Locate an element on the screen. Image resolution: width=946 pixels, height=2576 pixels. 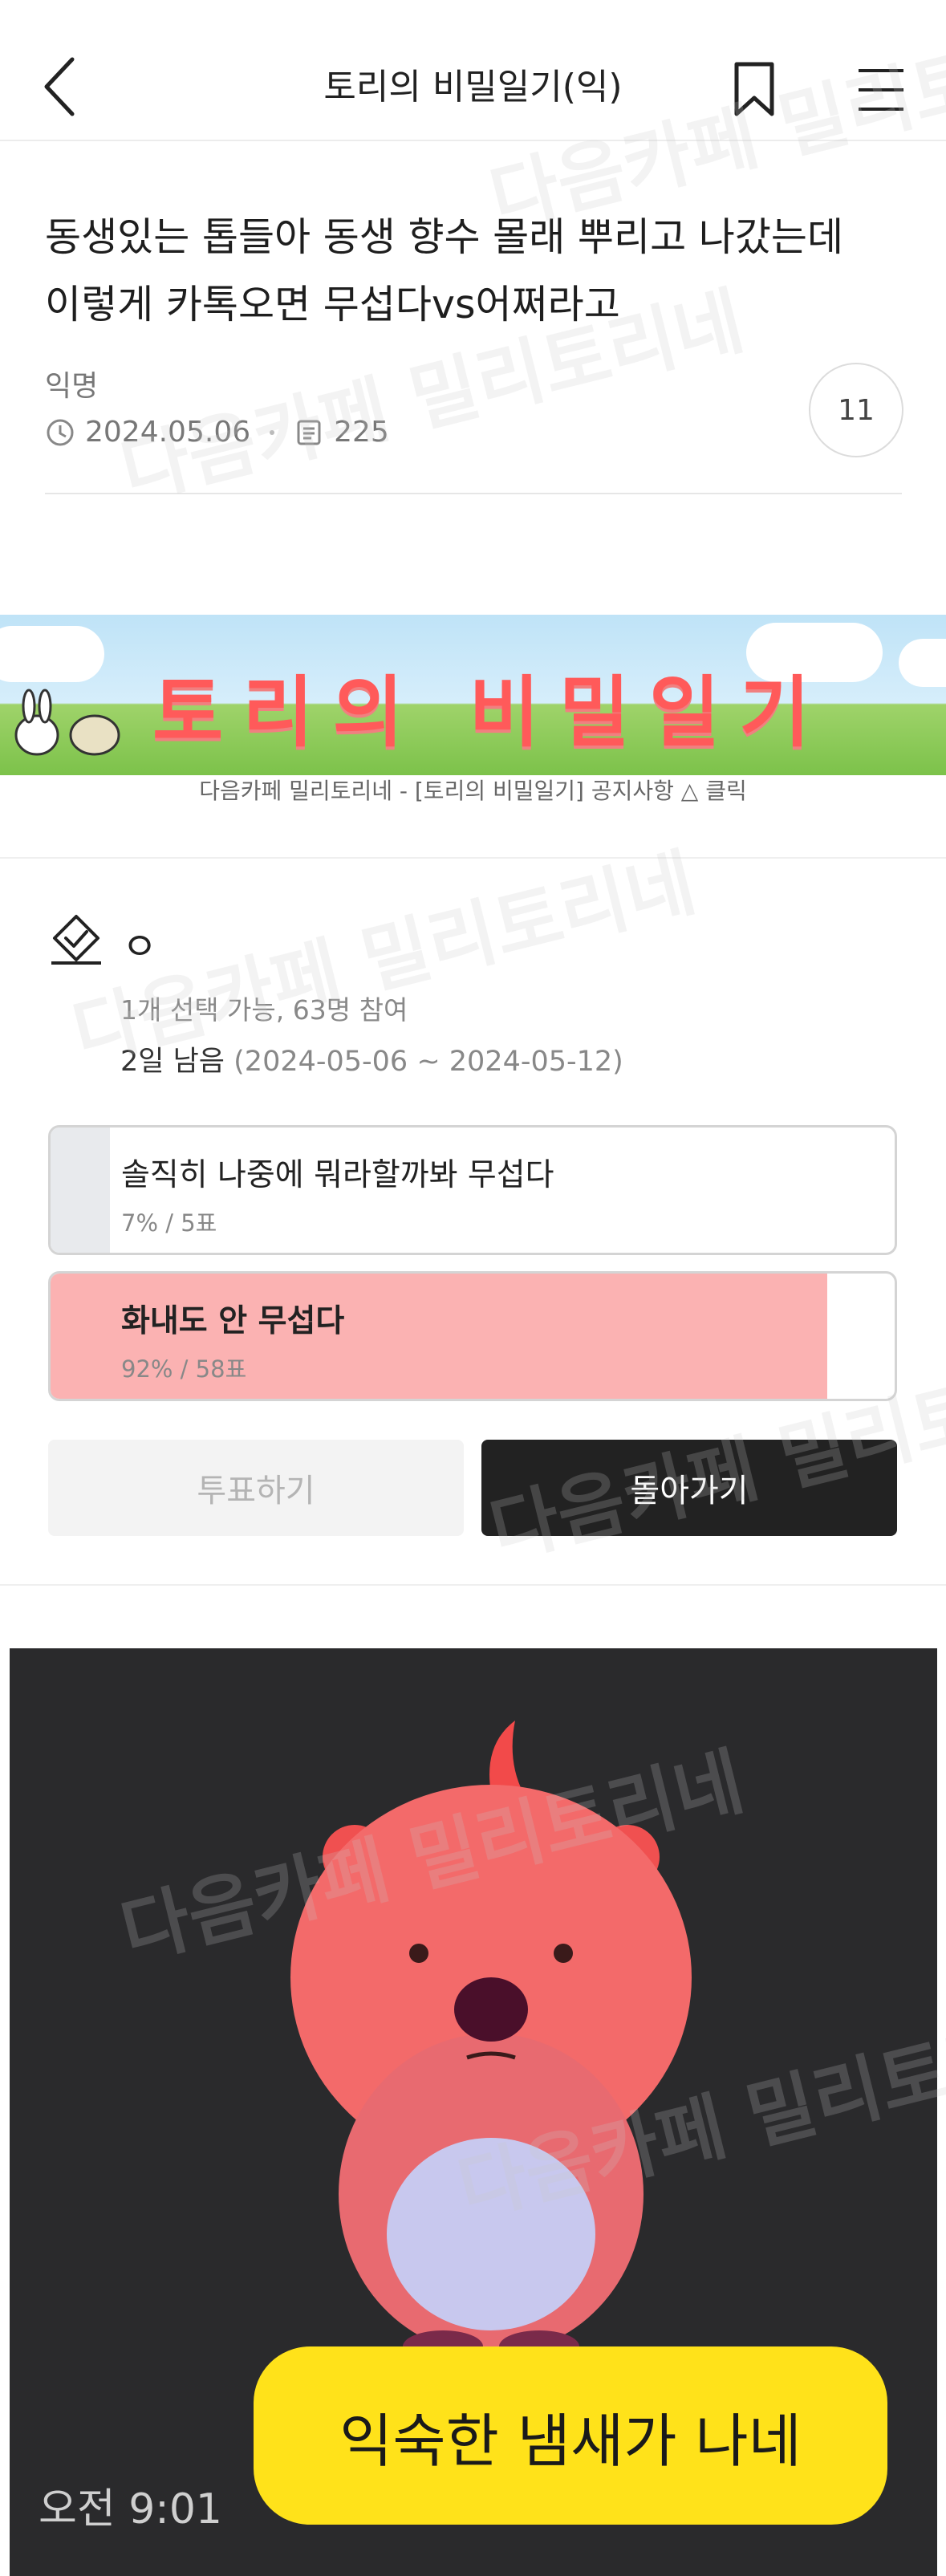
poll-info: 1개 선택 가능, 63명 참여 is located at coordinates (264, 1010).